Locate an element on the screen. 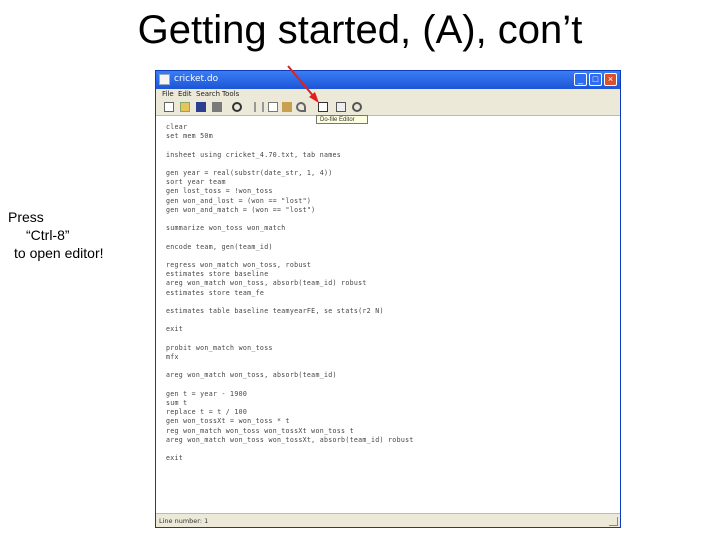 The image size is (720, 540). annotation-arrow is located at coordinates (303, 84).